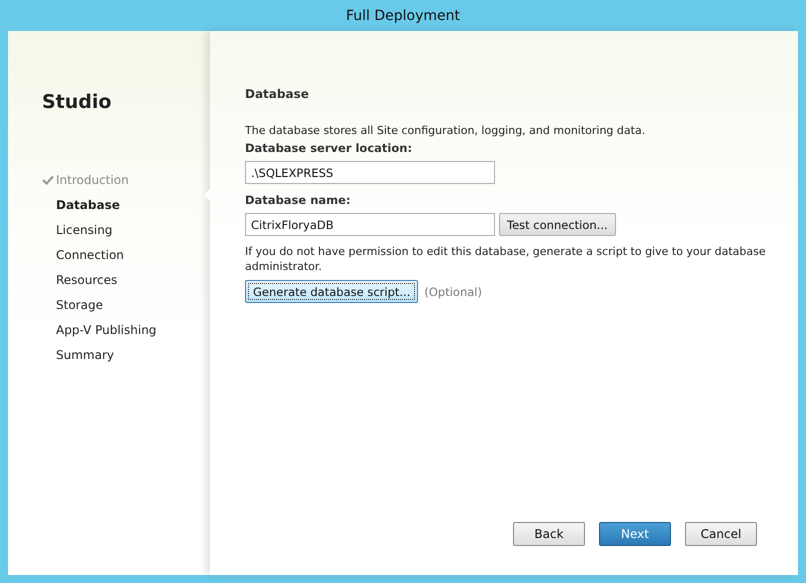 This screenshot has width=806, height=583. I want to click on description-text: The database stores all Site configuration, logging, and monitoring data., so click(445, 130).